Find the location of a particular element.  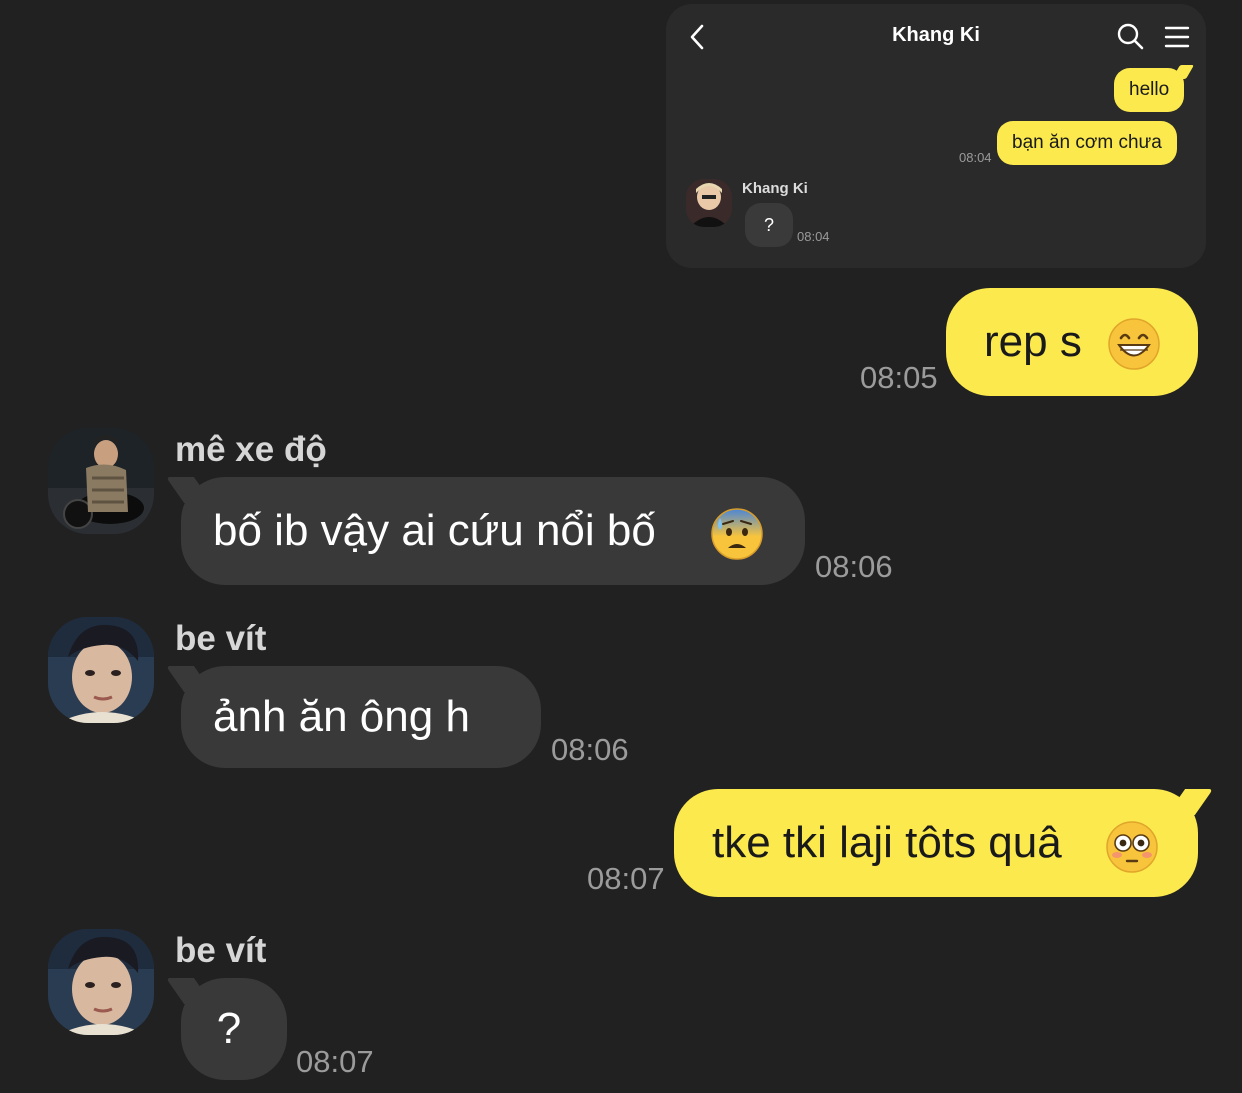

message-text: hello is located at coordinates (1149, 89).